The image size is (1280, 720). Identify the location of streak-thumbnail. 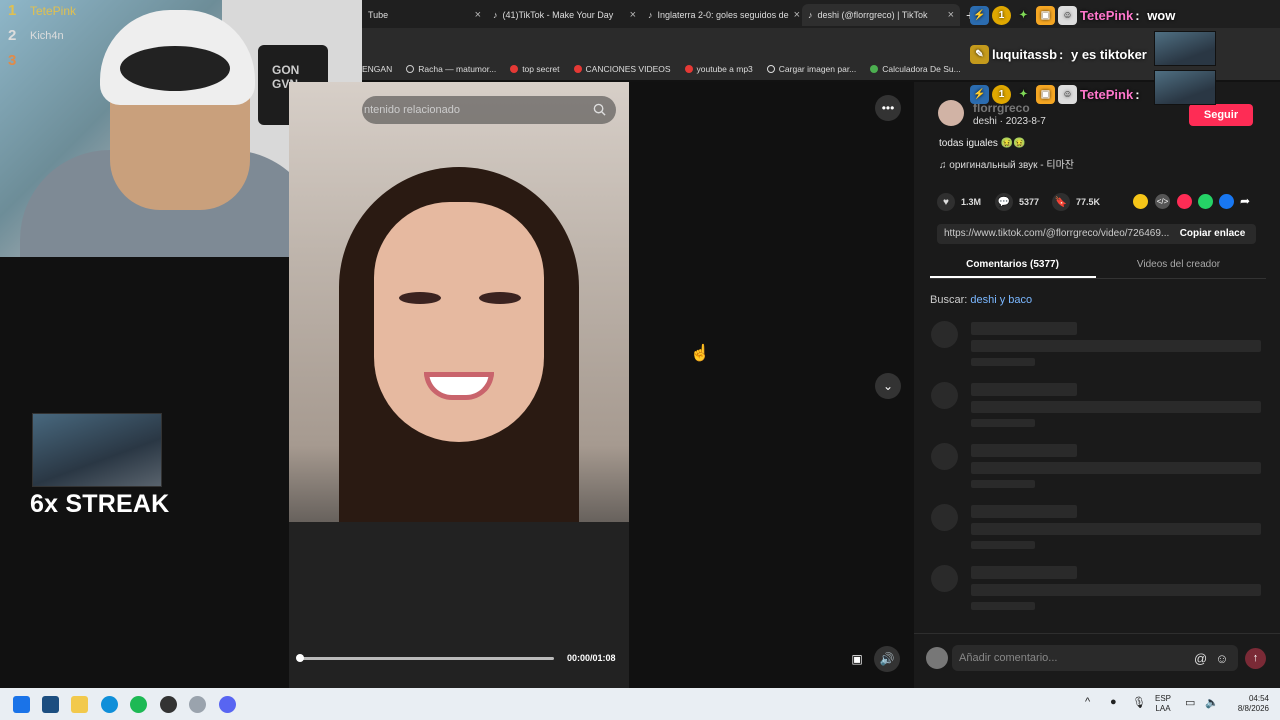
(97, 450).